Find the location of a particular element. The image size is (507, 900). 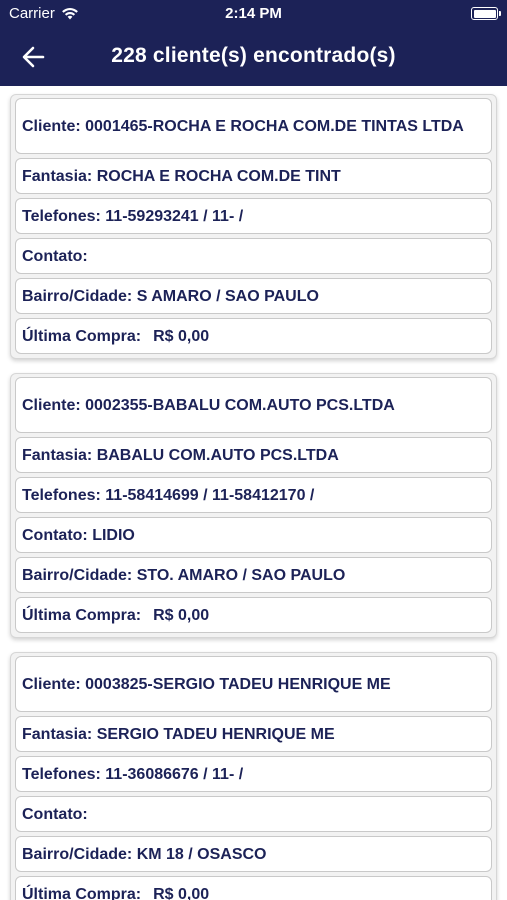

battery-icon is located at coordinates (486, 13).